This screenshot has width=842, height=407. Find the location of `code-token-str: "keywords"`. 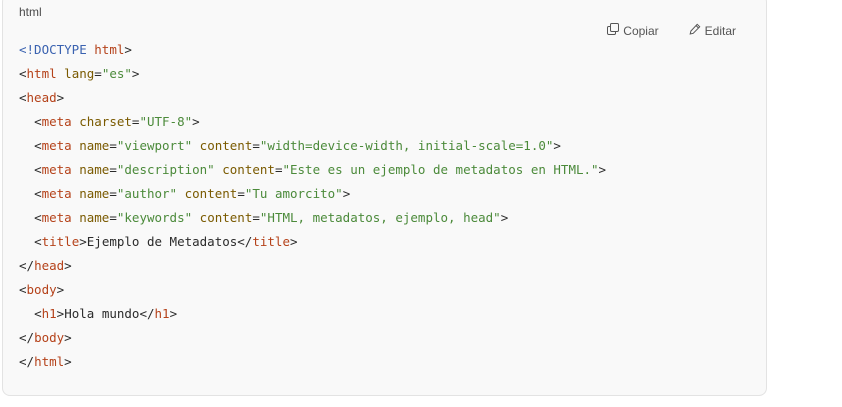

code-token-str: "keywords" is located at coordinates (154, 217).